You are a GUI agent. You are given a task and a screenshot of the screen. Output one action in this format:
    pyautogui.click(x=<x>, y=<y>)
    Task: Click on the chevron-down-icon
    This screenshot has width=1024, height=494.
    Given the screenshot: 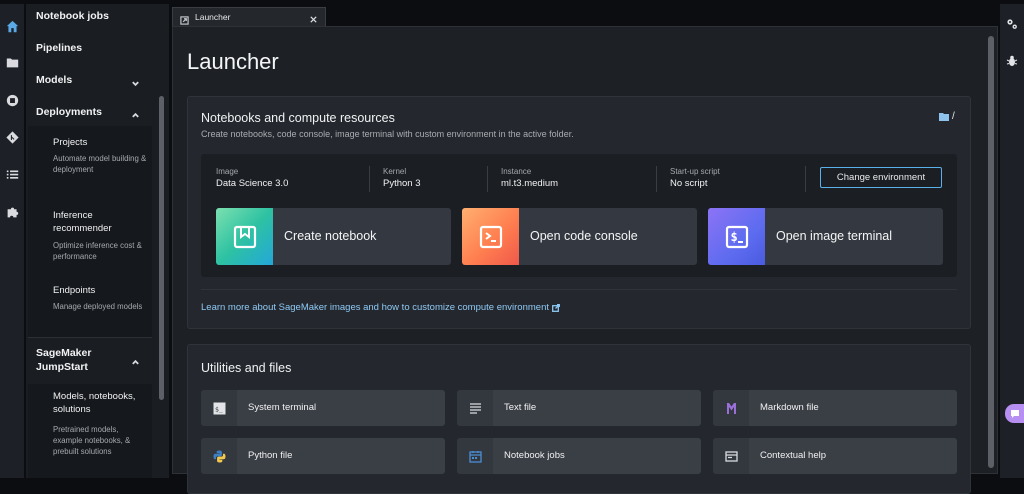 What is the action you would take?
    pyautogui.click(x=135, y=81)
    